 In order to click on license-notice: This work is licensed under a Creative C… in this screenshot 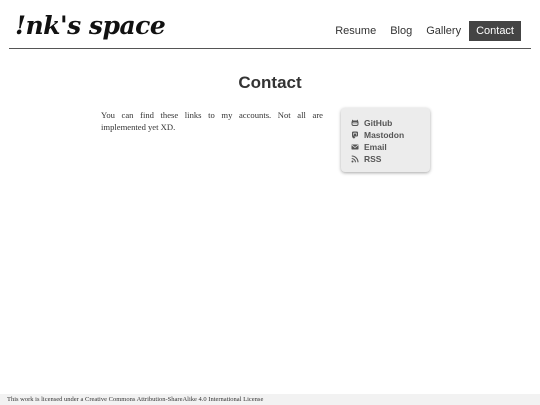, I will do `click(135, 399)`.